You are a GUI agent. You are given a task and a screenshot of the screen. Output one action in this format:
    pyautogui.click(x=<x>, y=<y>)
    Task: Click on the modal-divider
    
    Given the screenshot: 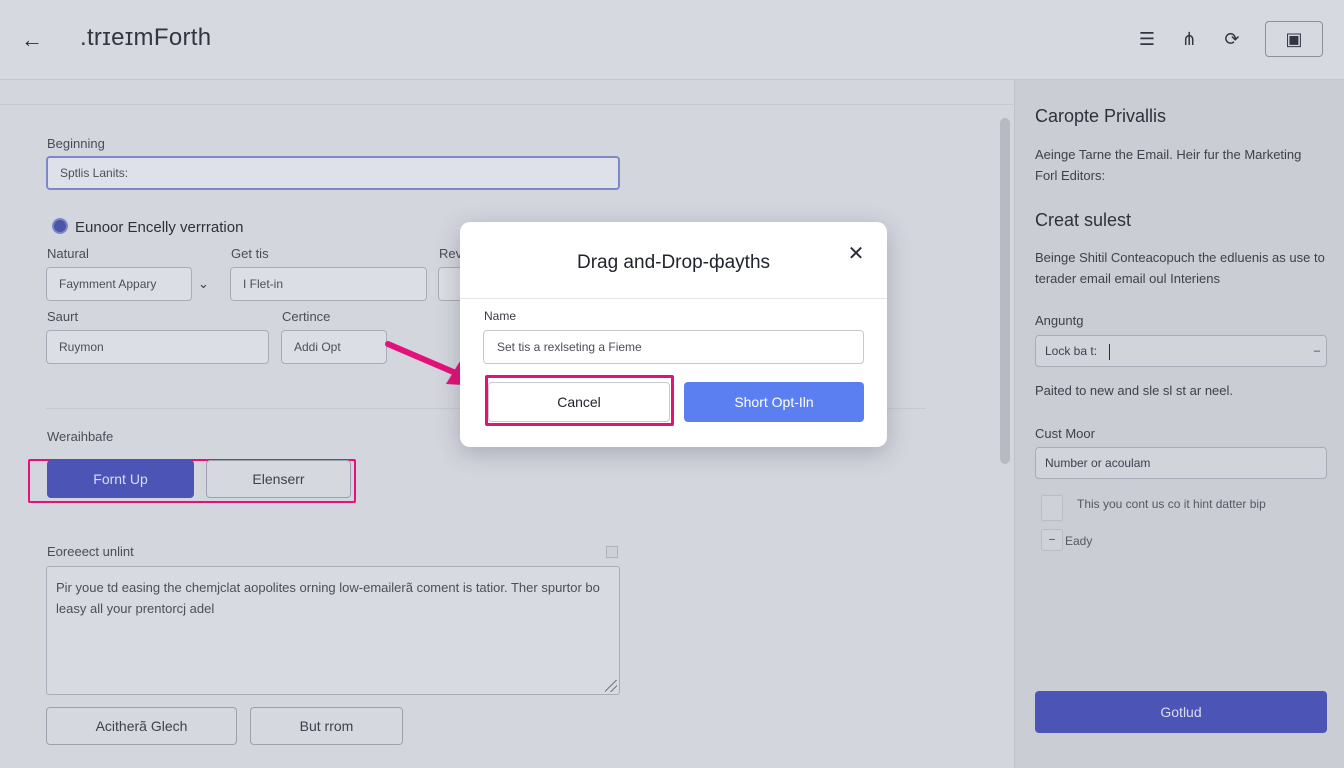 What is the action you would take?
    pyautogui.click(x=673, y=298)
    